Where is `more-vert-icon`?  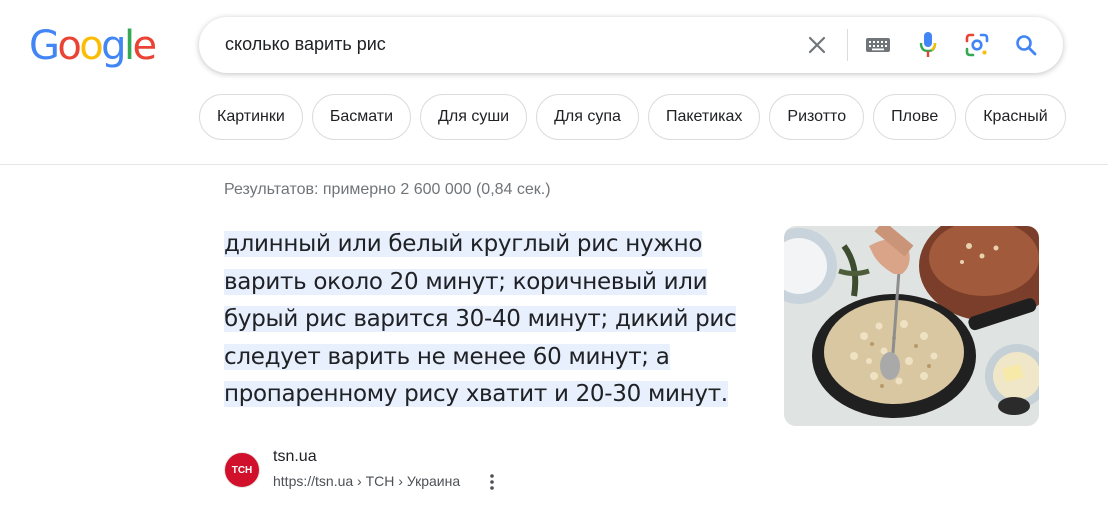 more-vert-icon is located at coordinates (492, 482).